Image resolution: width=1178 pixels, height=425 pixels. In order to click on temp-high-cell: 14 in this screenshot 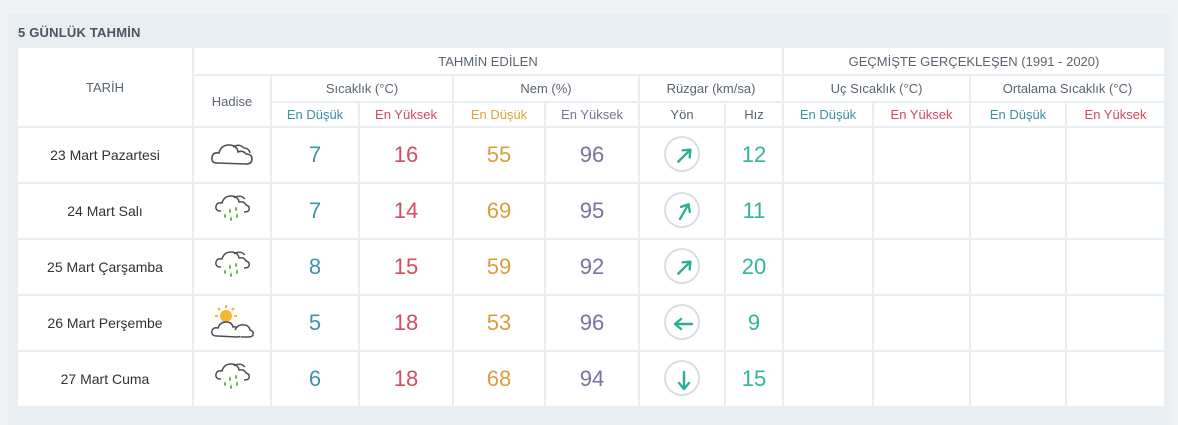, I will do `click(406, 211)`.